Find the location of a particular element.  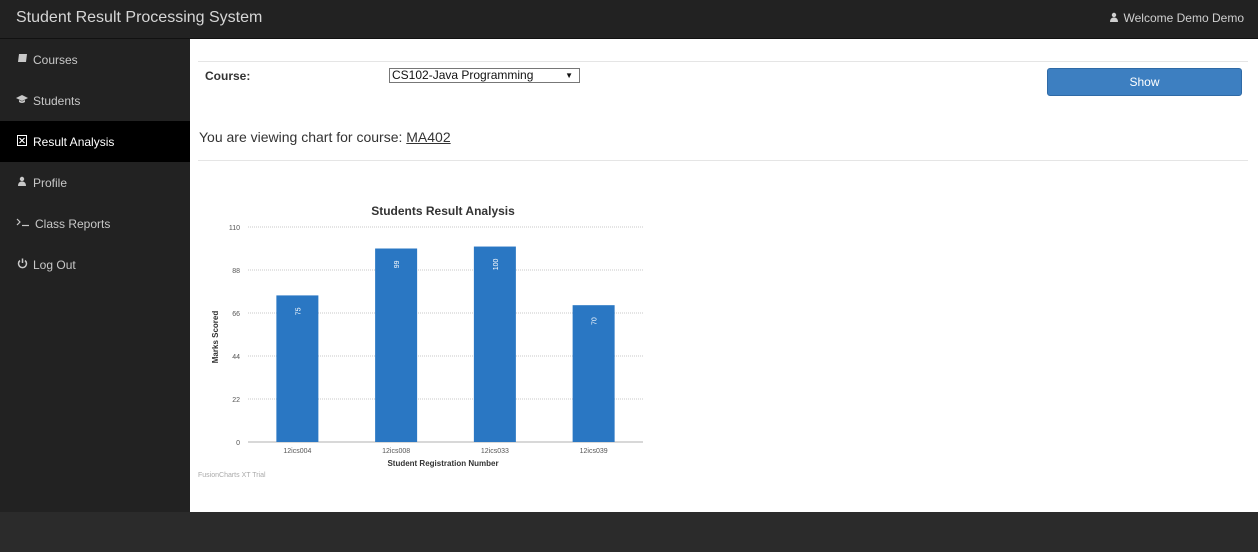

book-icon is located at coordinates (22, 59).